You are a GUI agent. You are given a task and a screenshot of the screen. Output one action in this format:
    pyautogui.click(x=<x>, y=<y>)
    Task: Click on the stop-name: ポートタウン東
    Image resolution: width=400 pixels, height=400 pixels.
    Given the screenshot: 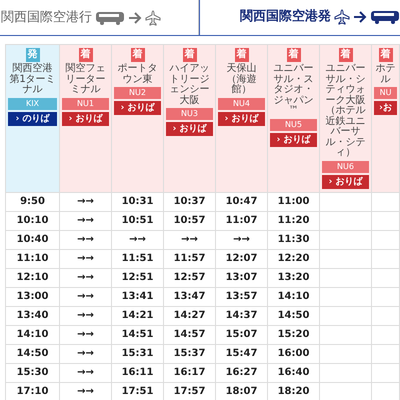 What is the action you would take?
    pyautogui.click(x=137, y=74)
    